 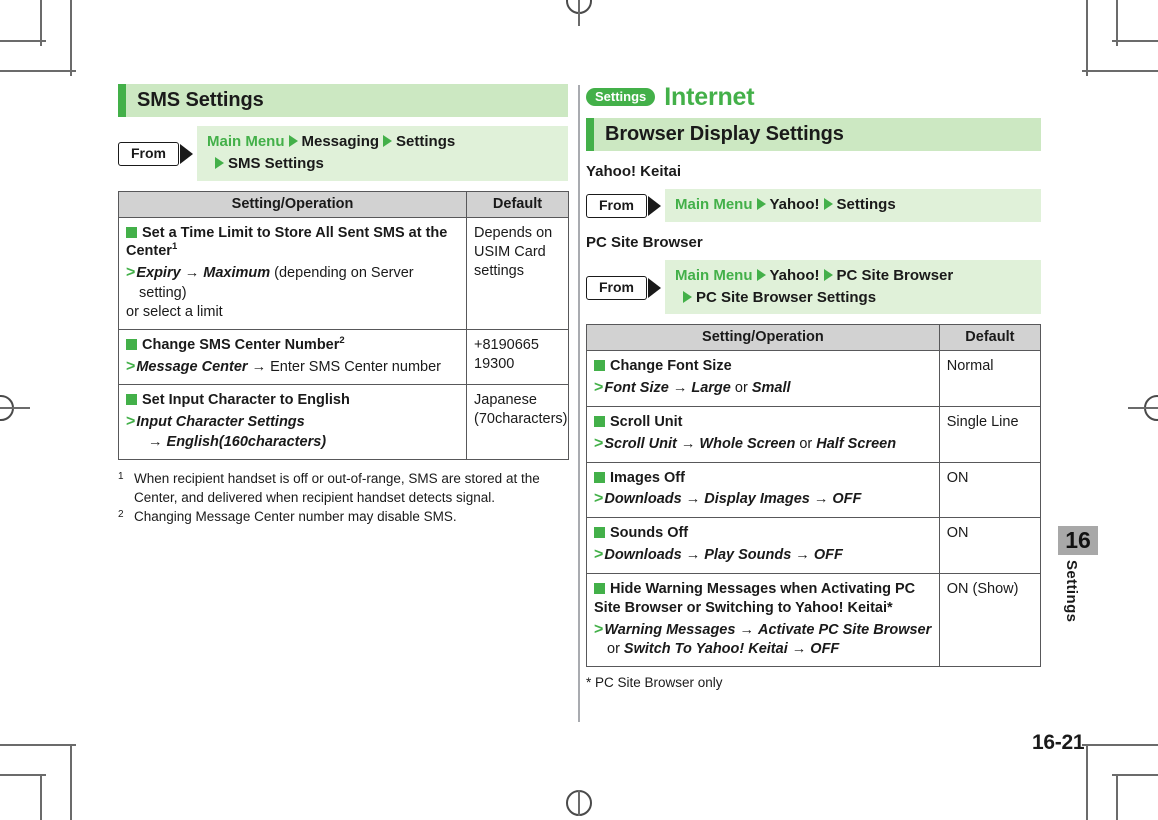 What do you see at coordinates (763, 366) in the screenshot?
I see `operation-title: Change Font Size` at bounding box center [763, 366].